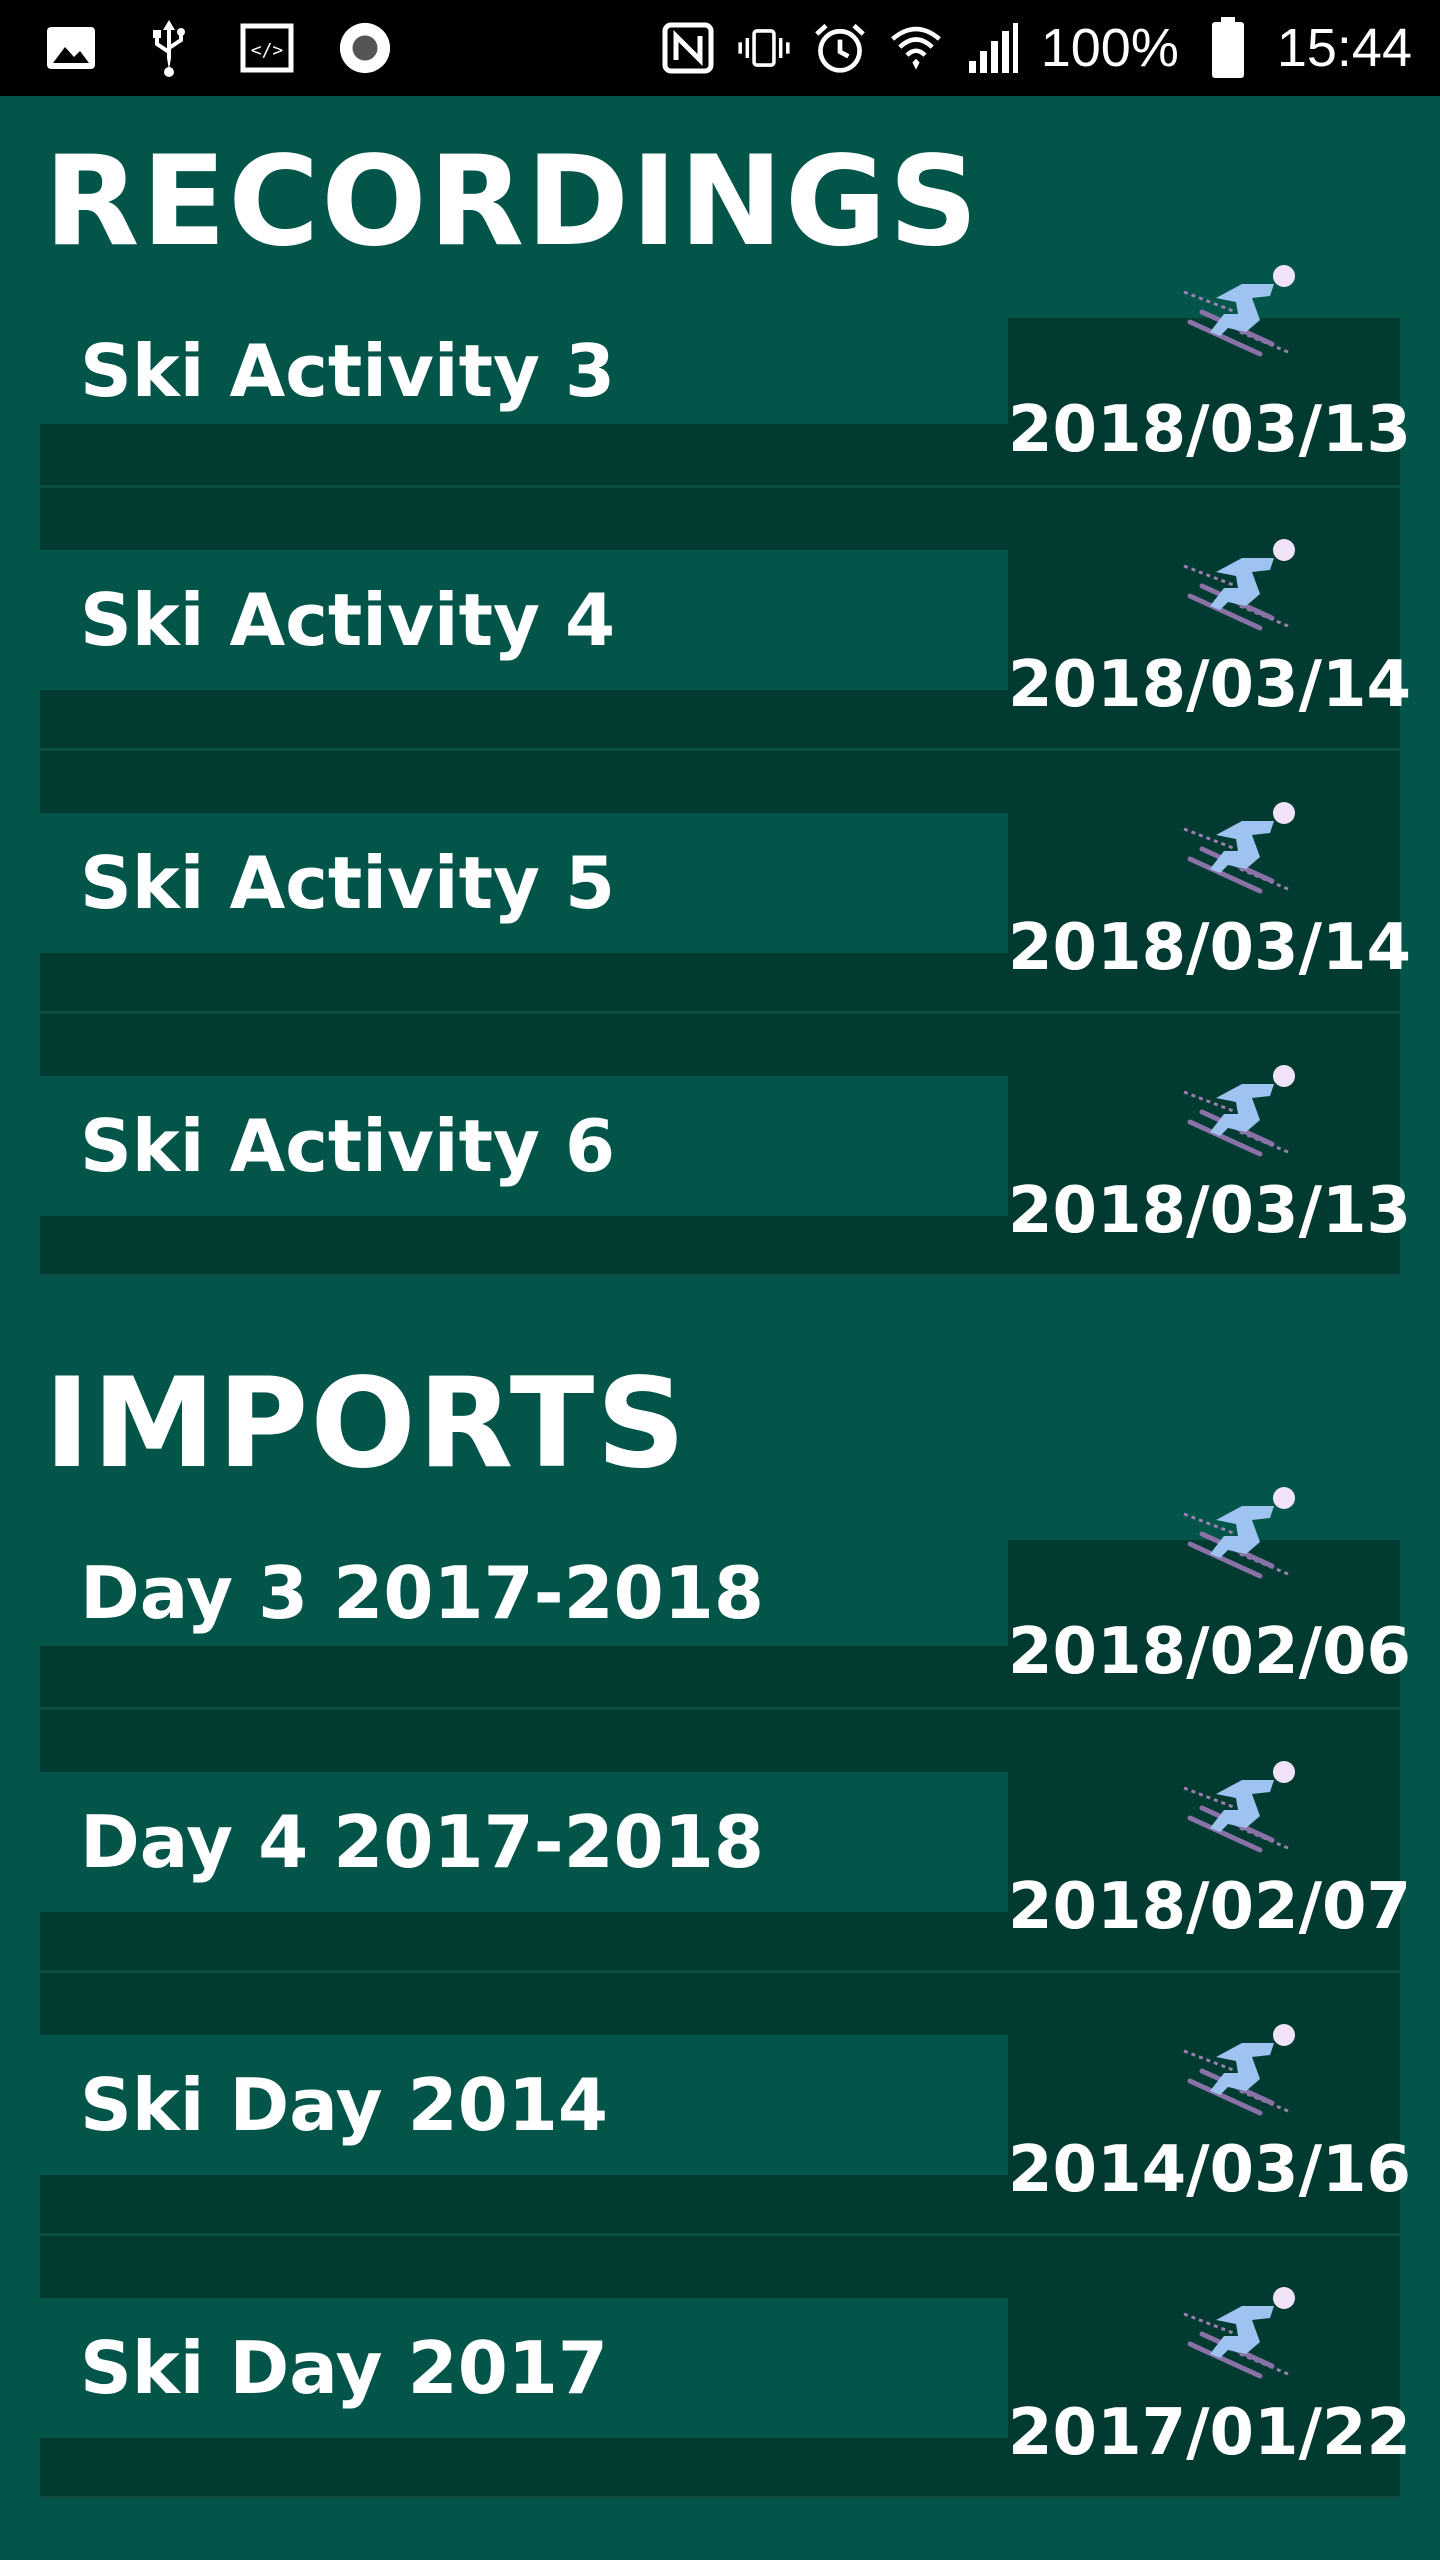  I want to click on row-main: Day 4 2017-2018, so click(524, 1842).